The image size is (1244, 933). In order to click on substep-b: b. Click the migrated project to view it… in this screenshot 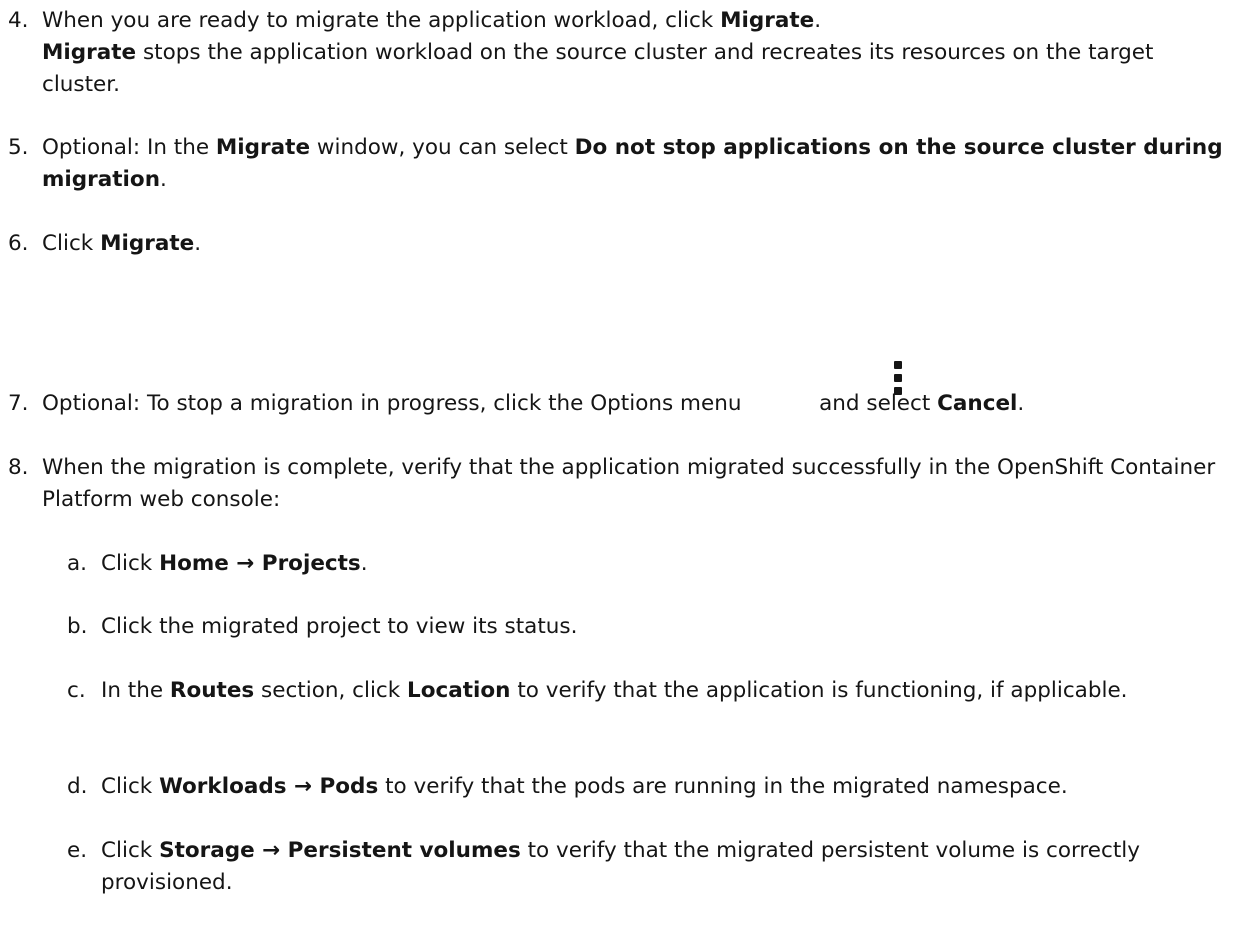, I will do `click(647, 627)`.